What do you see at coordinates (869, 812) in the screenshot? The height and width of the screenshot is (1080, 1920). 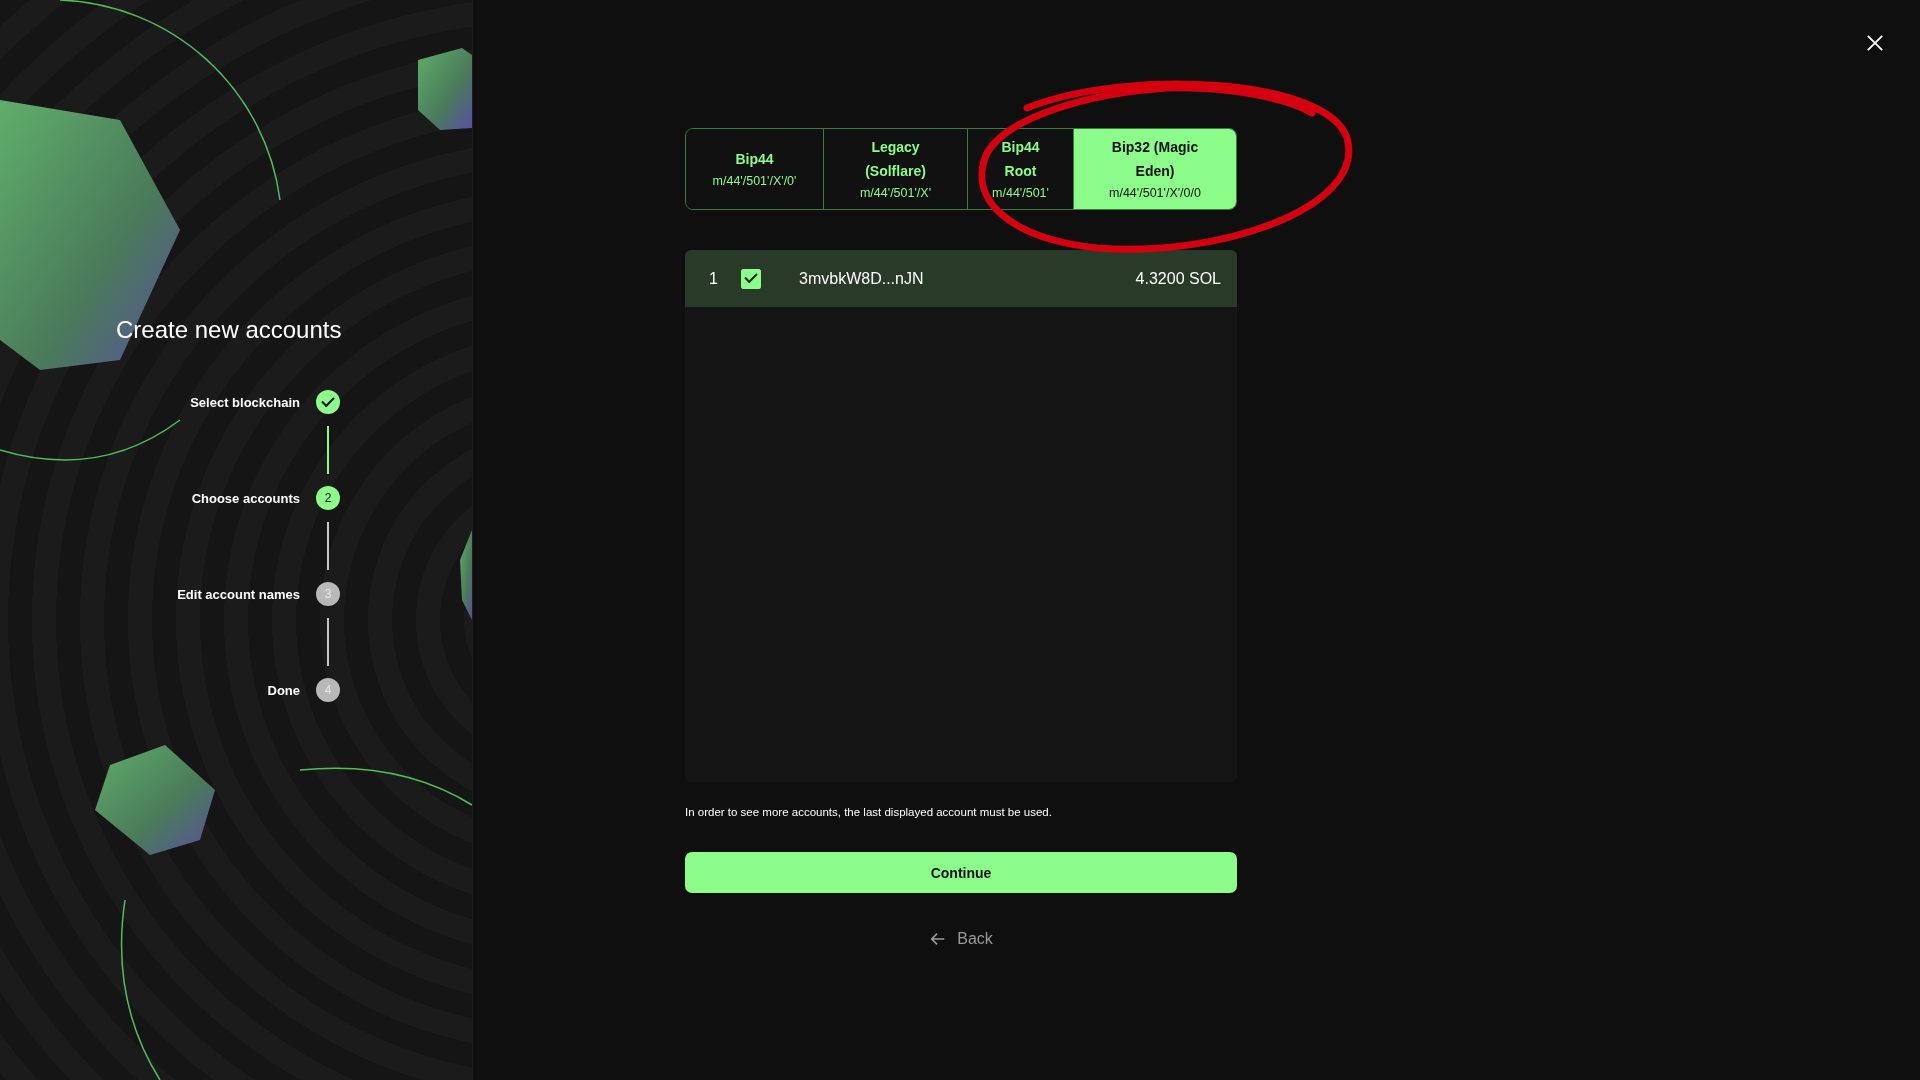 I see `info-note: In order to see more accounts, the last displayed account must be used.` at bounding box center [869, 812].